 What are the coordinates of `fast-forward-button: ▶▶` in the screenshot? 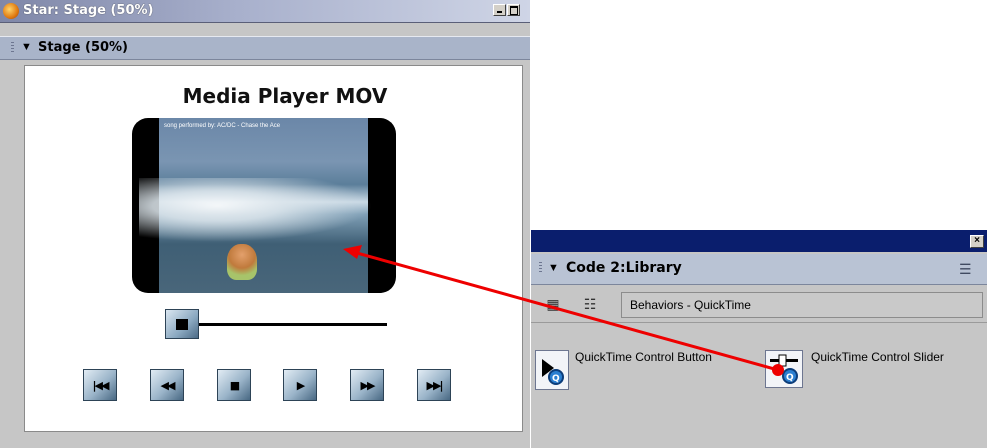 It's located at (367, 385).